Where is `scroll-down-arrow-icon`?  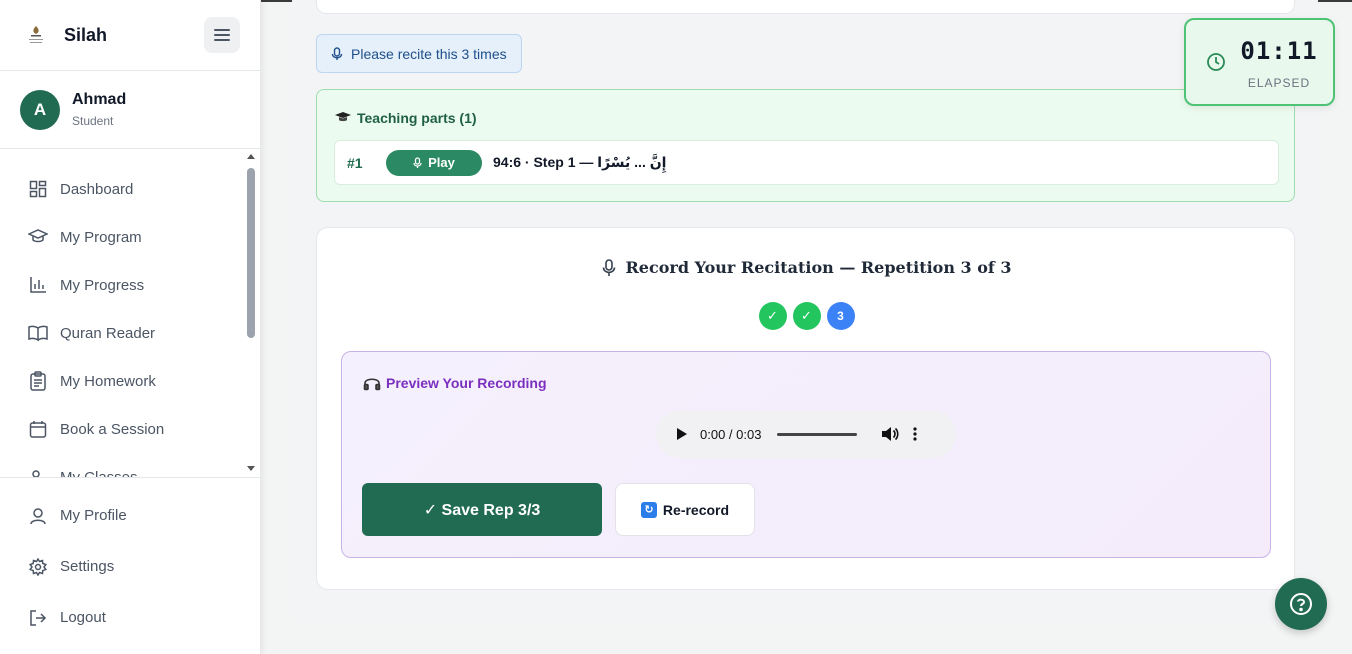
scroll-down-arrow-icon is located at coordinates (251, 468).